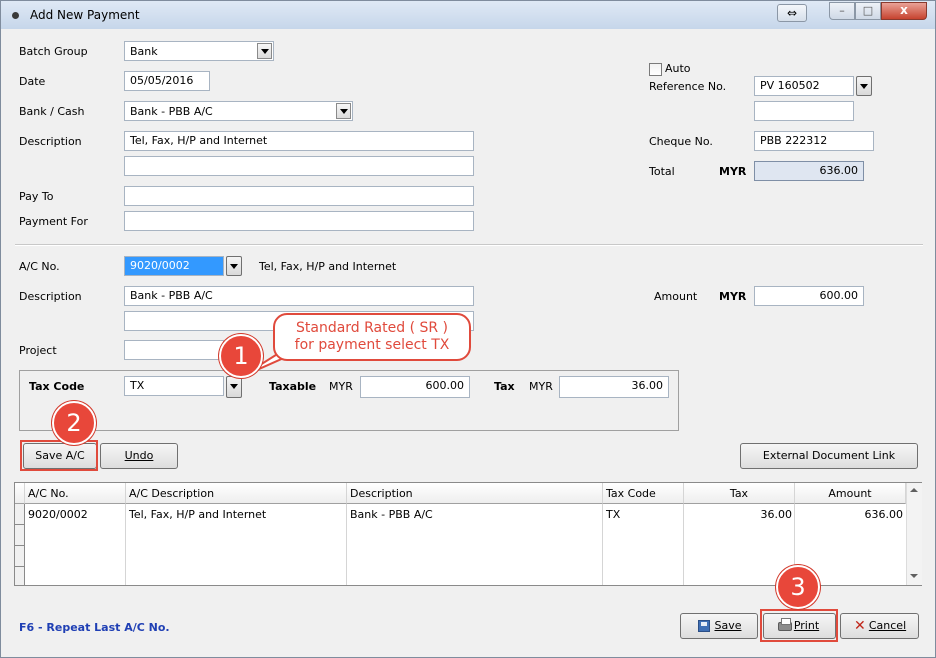 This screenshot has width=936, height=658. Describe the element at coordinates (372, 345) in the screenshot. I see `callout-line-2: for payment select TX` at that location.